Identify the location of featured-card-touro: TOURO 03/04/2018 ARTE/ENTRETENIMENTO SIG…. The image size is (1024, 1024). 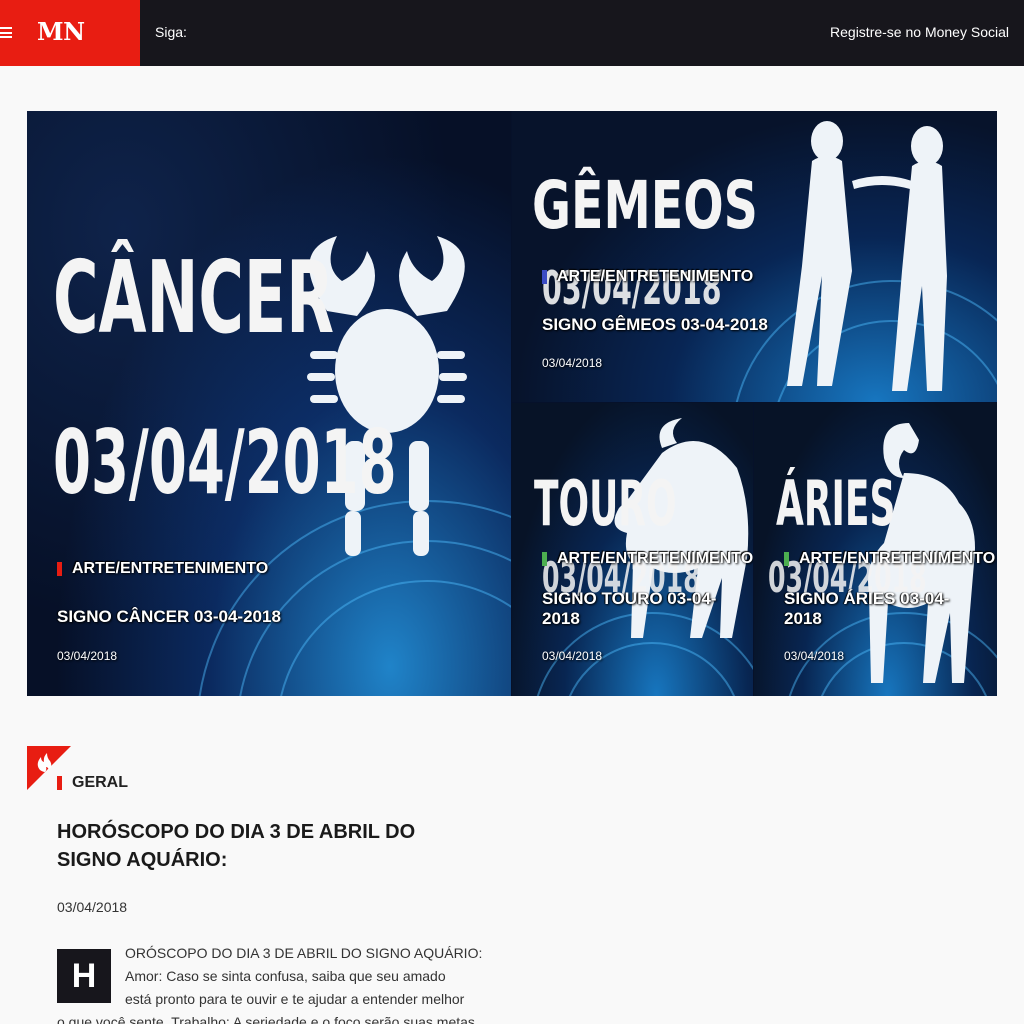
(632, 549).